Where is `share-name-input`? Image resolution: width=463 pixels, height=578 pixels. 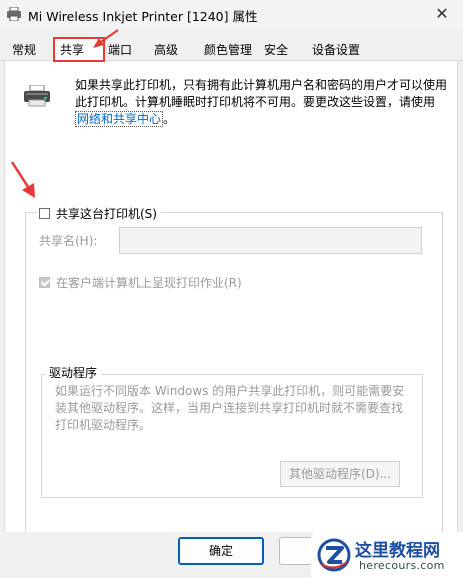 share-name-input is located at coordinates (270, 240).